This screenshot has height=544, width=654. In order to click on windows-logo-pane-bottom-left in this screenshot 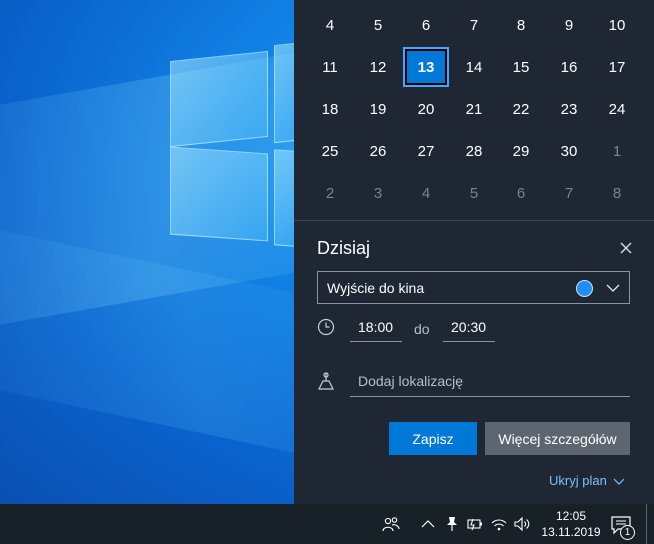, I will do `click(219, 194)`.